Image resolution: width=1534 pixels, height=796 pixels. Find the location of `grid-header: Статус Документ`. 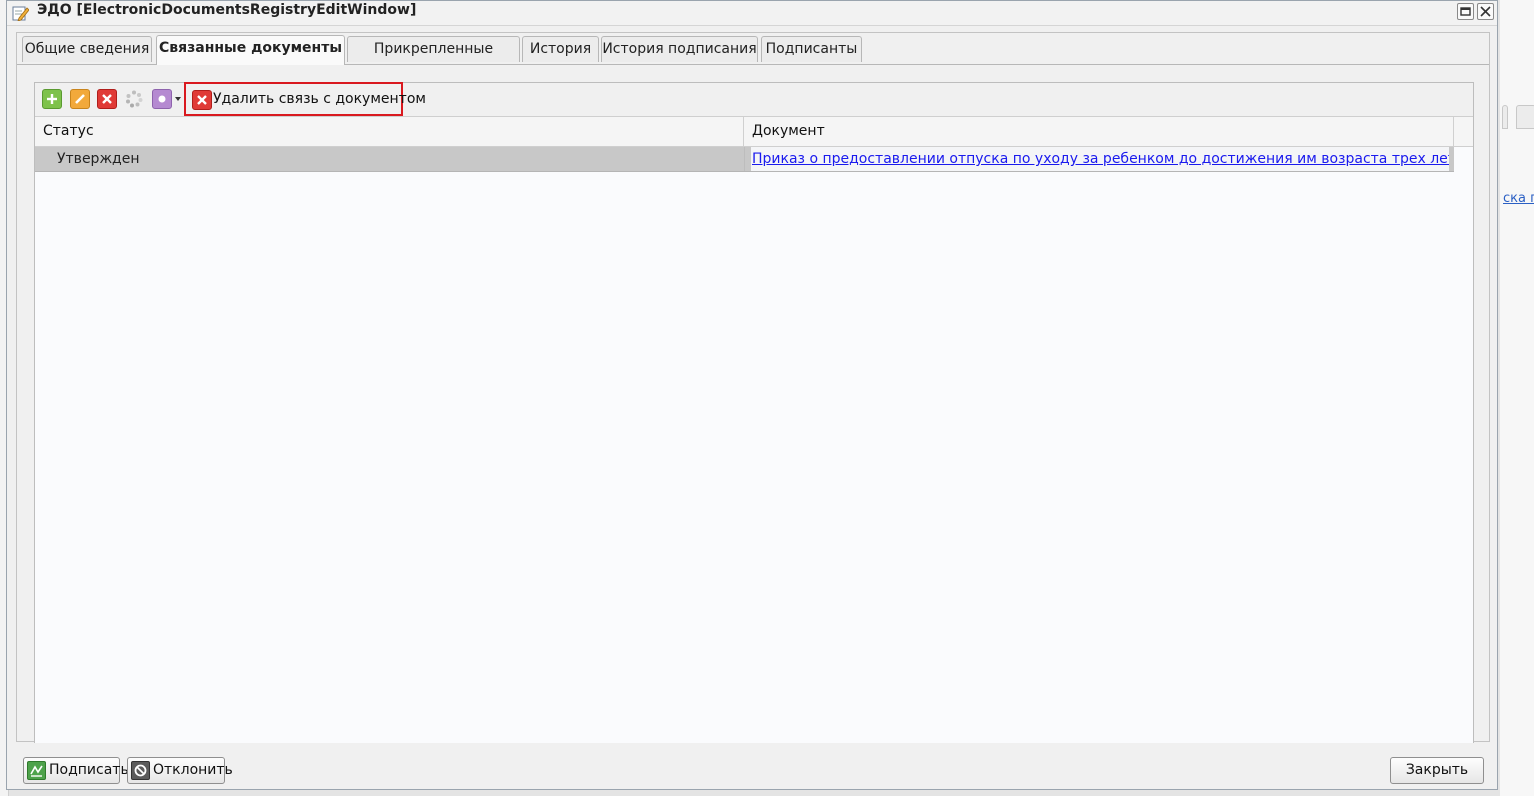

grid-header: Статус Документ is located at coordinates (754, 132).